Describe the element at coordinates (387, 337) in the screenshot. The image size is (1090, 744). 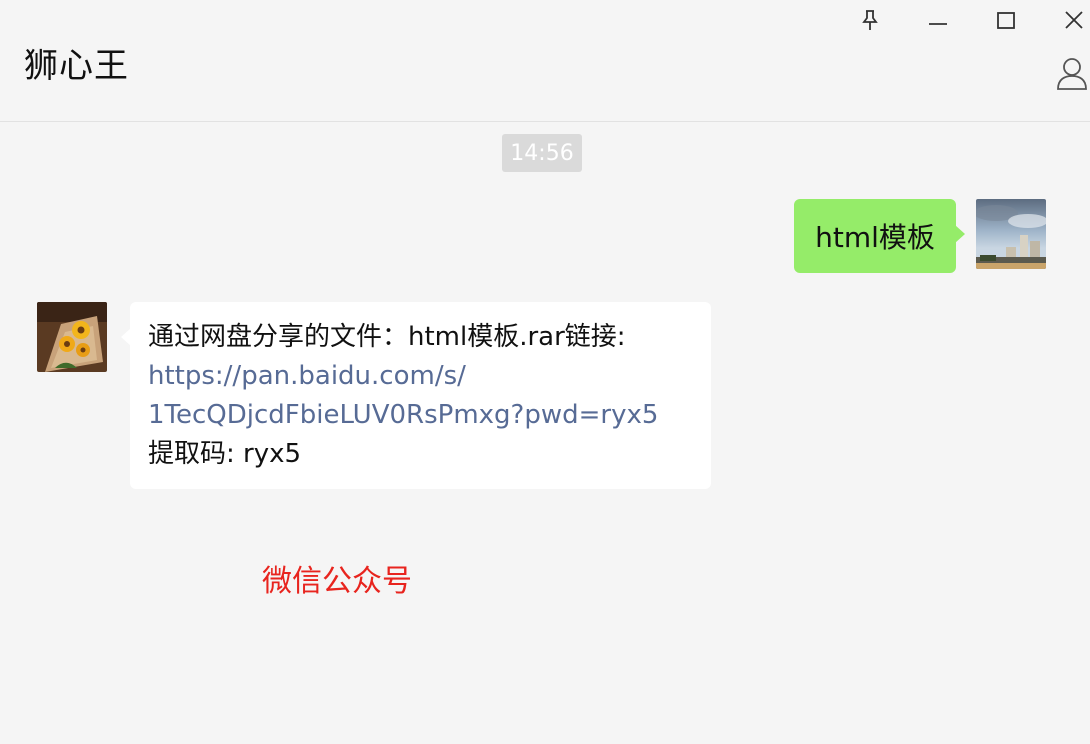
I see `share-text-line: 通过网盘分享的文件：html模板.rar链接:` at that location.